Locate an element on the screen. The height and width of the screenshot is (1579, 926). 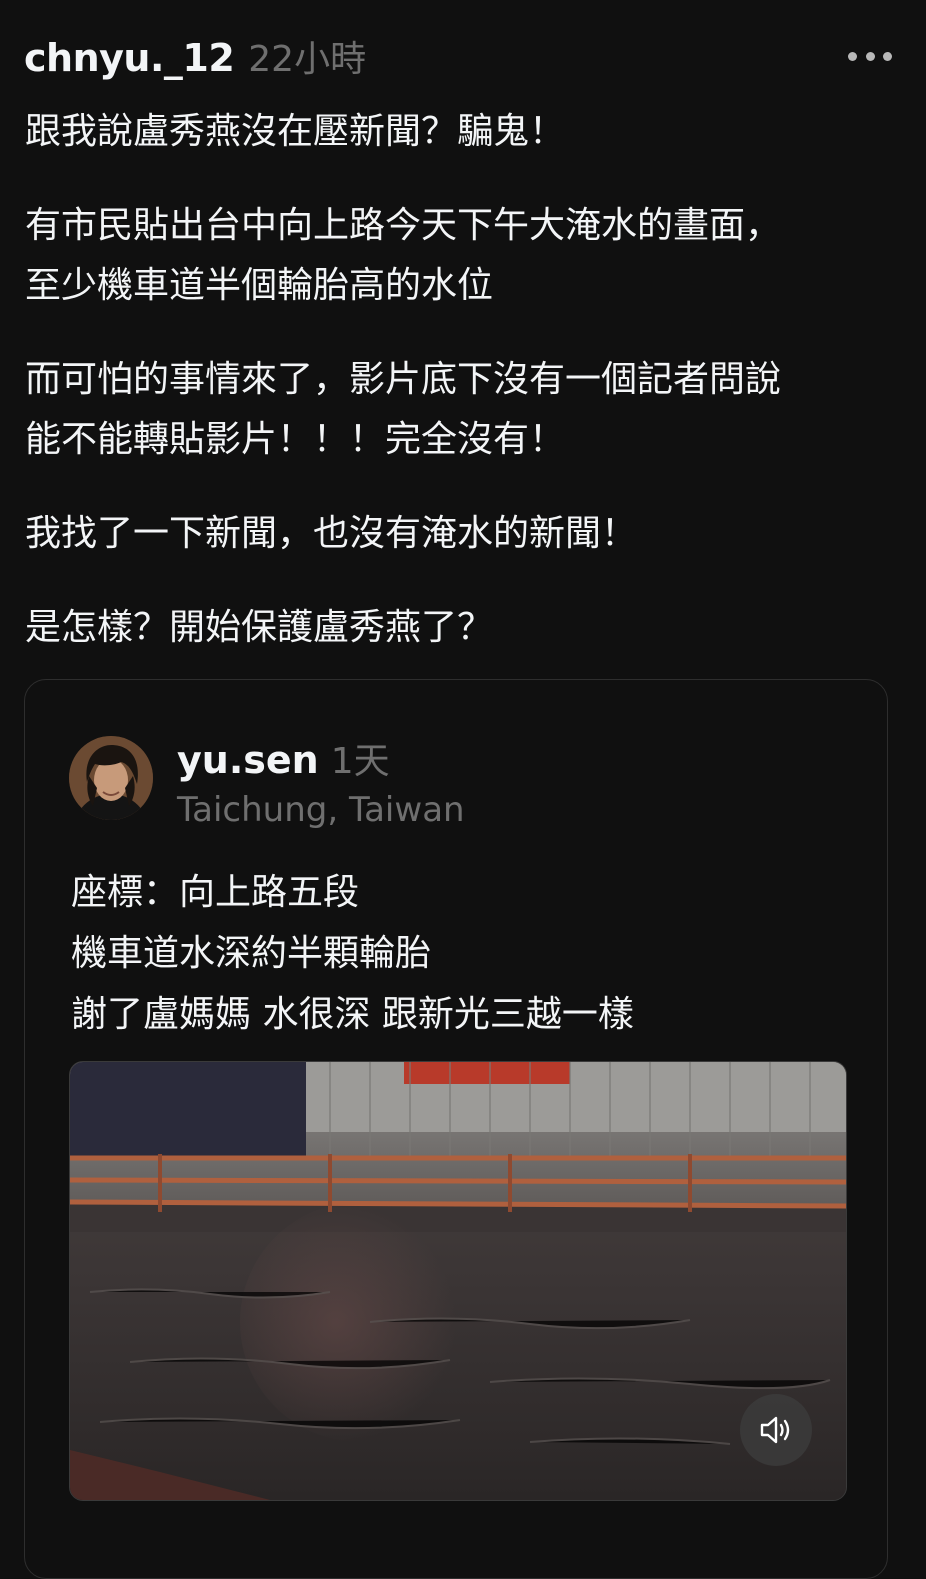
quoted-post-header: yu.sen 1天 is located at coordinates (283, 758).